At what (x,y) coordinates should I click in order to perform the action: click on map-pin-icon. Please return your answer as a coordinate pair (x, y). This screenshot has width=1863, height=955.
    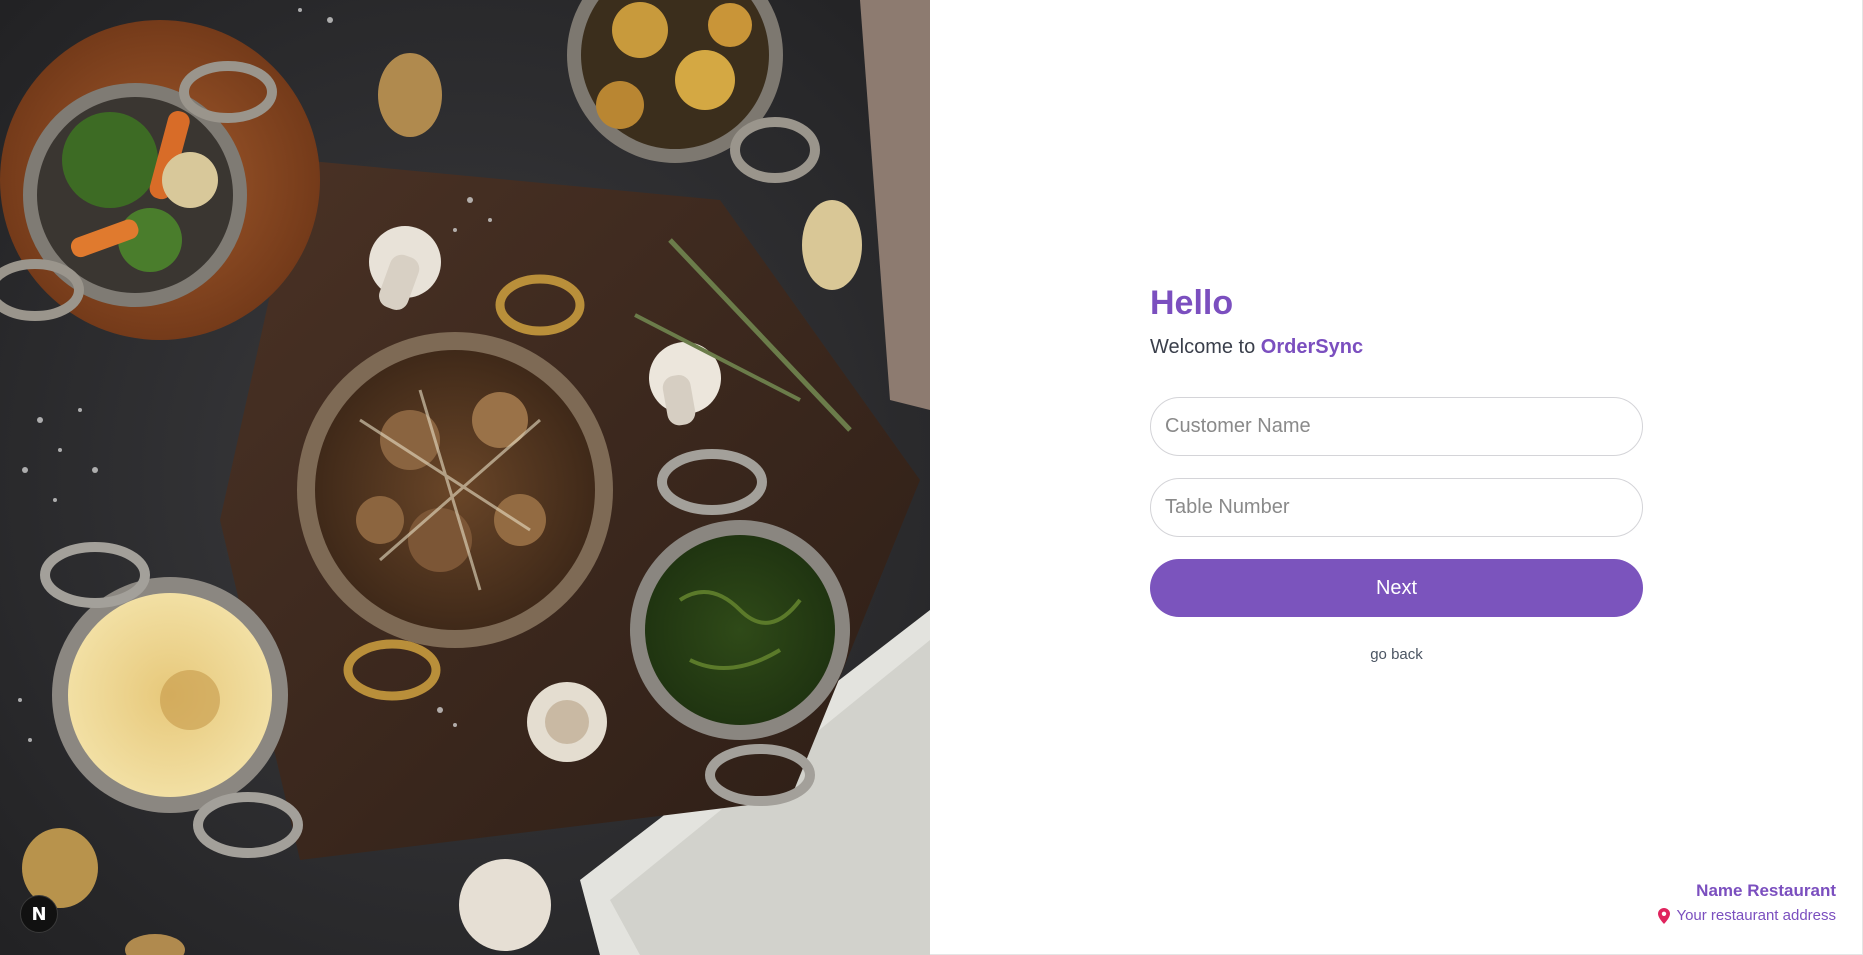
    Looking at the image, I should click on (1664, 916).